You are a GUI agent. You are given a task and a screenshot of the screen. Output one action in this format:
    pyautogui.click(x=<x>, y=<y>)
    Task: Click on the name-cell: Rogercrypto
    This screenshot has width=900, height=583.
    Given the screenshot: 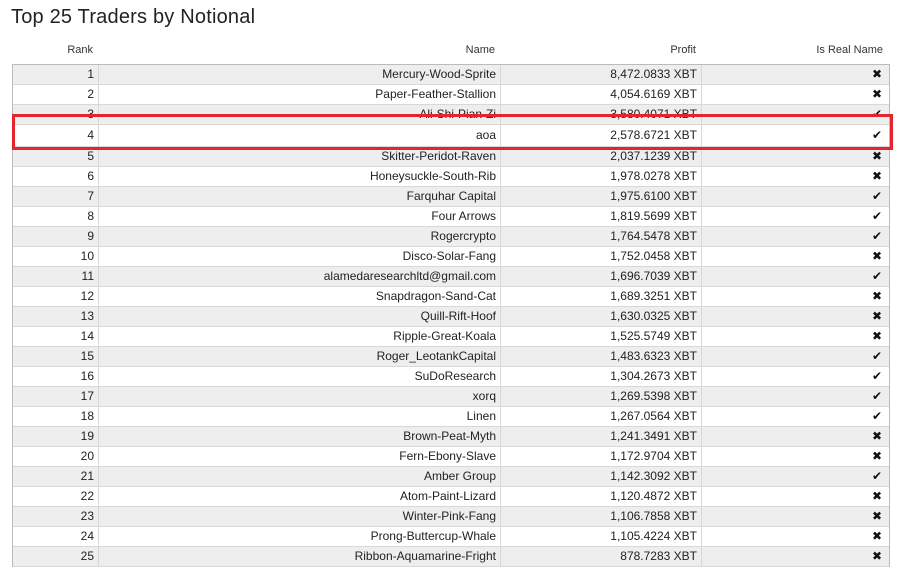 What is the action you would take?
    pyautogui.click(x=300, y=236)
    